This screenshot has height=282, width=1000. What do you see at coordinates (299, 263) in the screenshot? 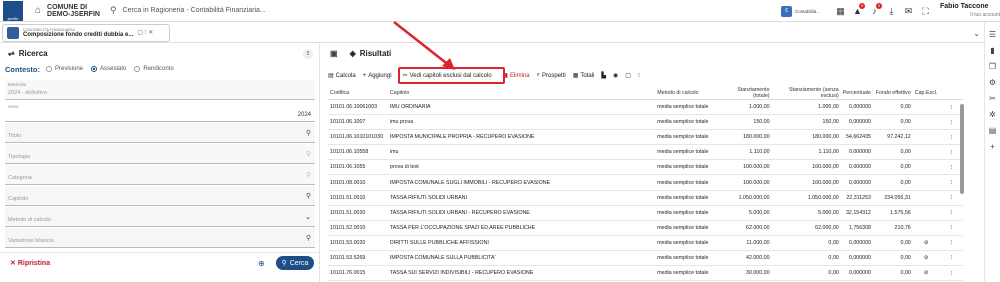
I see `search-button-label: Cerca` at bounding box center [299, 263].